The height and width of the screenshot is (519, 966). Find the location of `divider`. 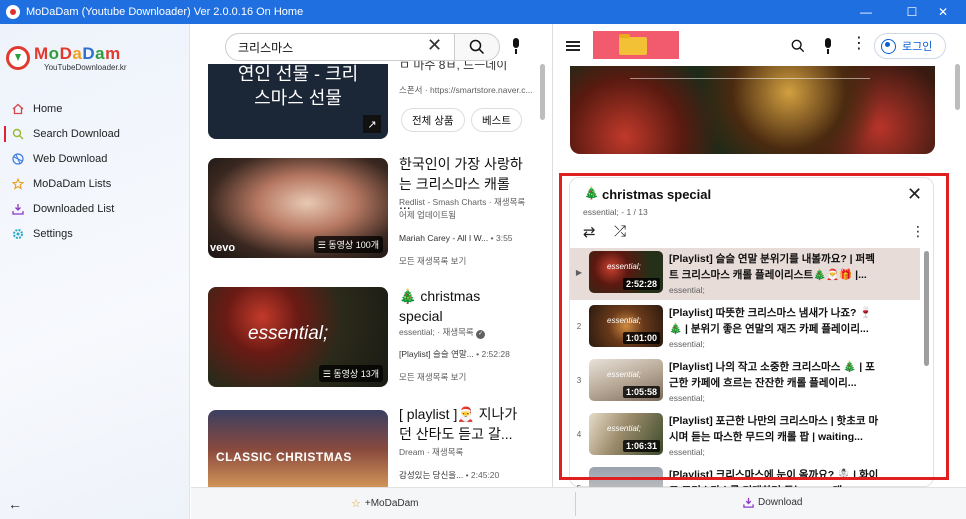

divider is located at coordinates (575, 504).